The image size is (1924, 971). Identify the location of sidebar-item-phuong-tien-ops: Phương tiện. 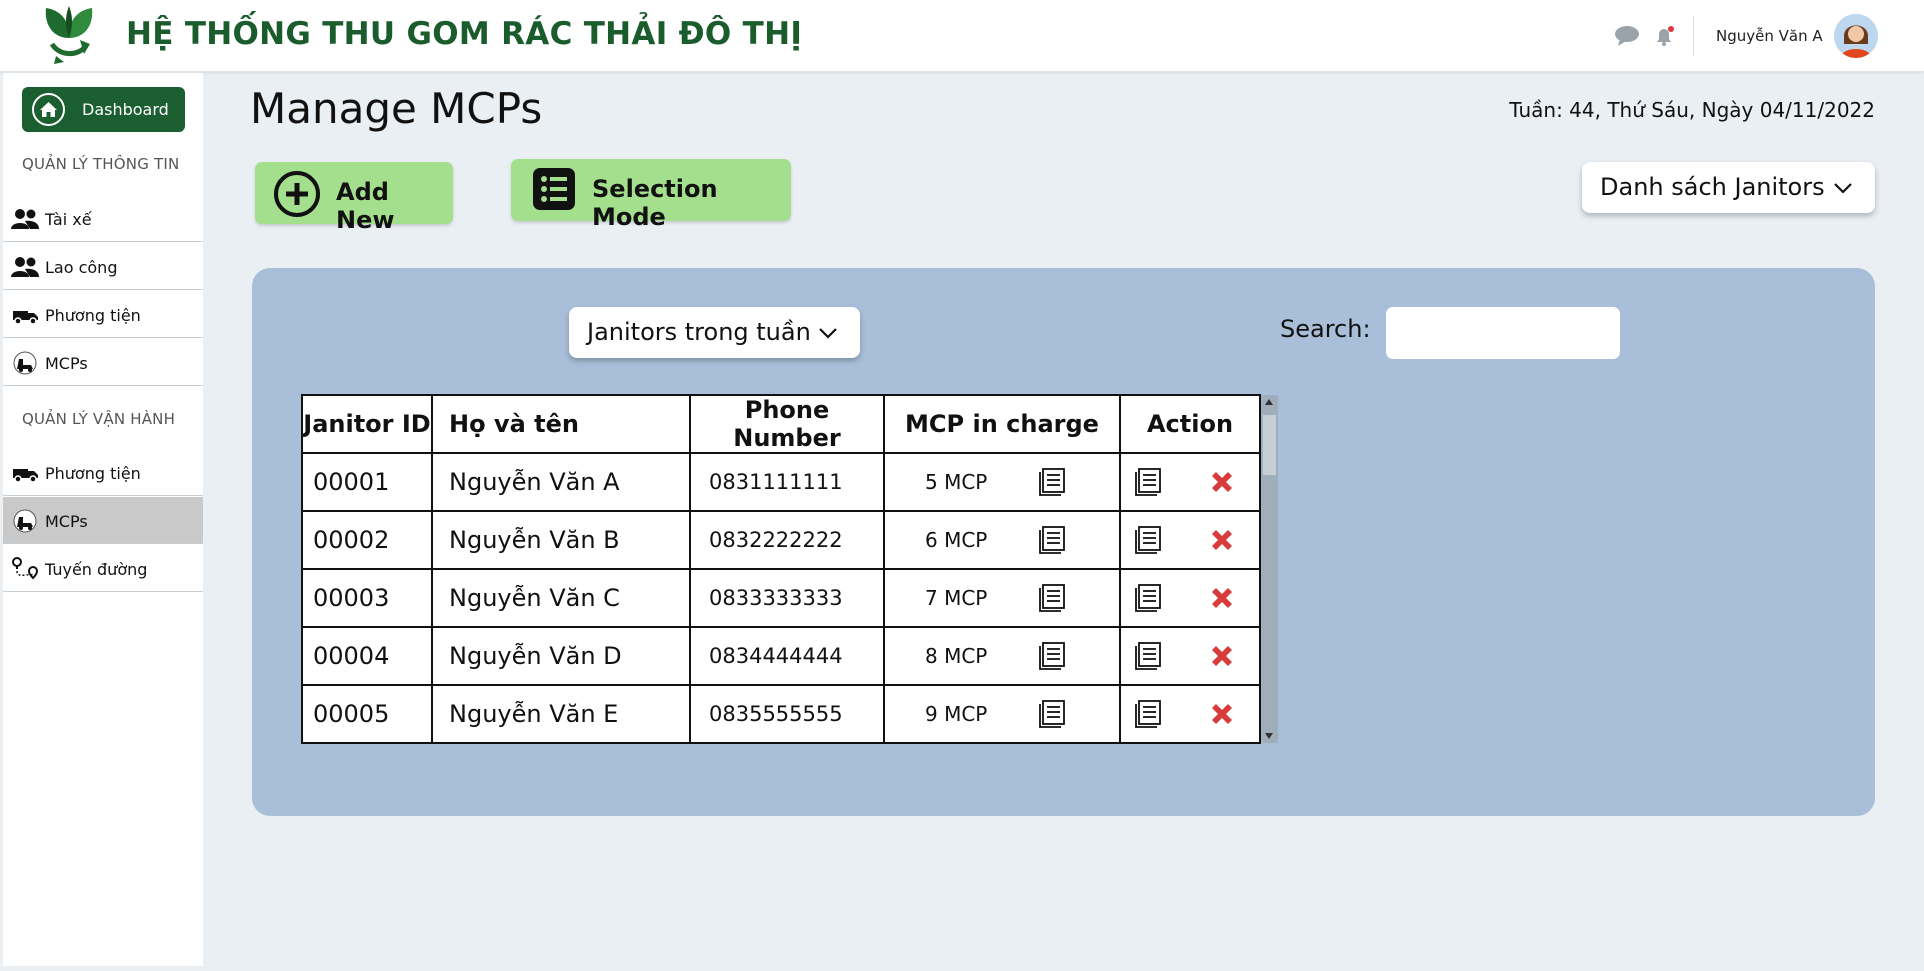
(103, 472).